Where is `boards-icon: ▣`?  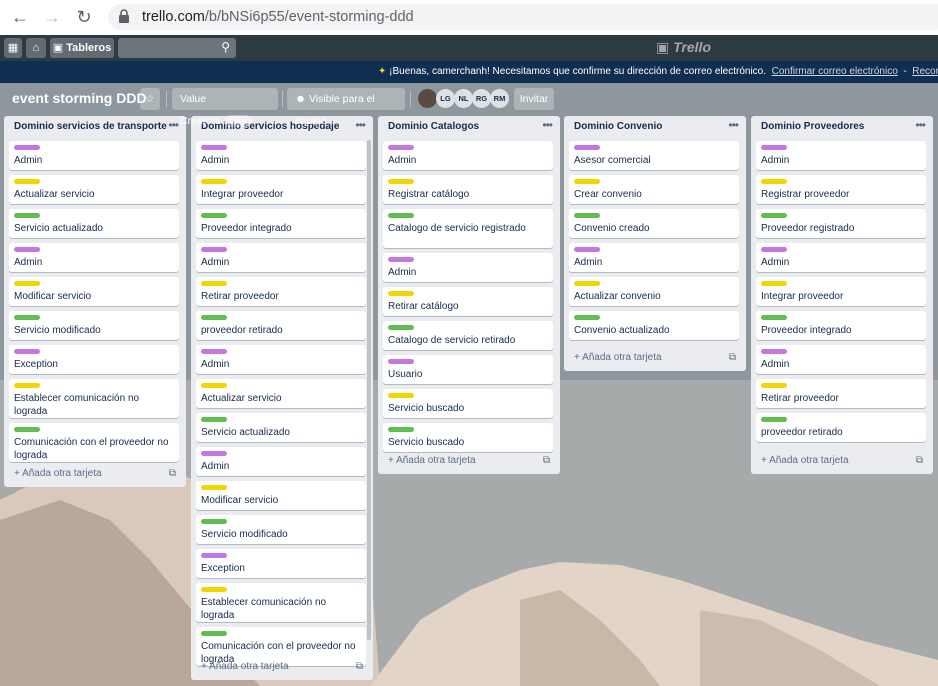
boards-icon: ▣ is located at coordinates (58, 48).